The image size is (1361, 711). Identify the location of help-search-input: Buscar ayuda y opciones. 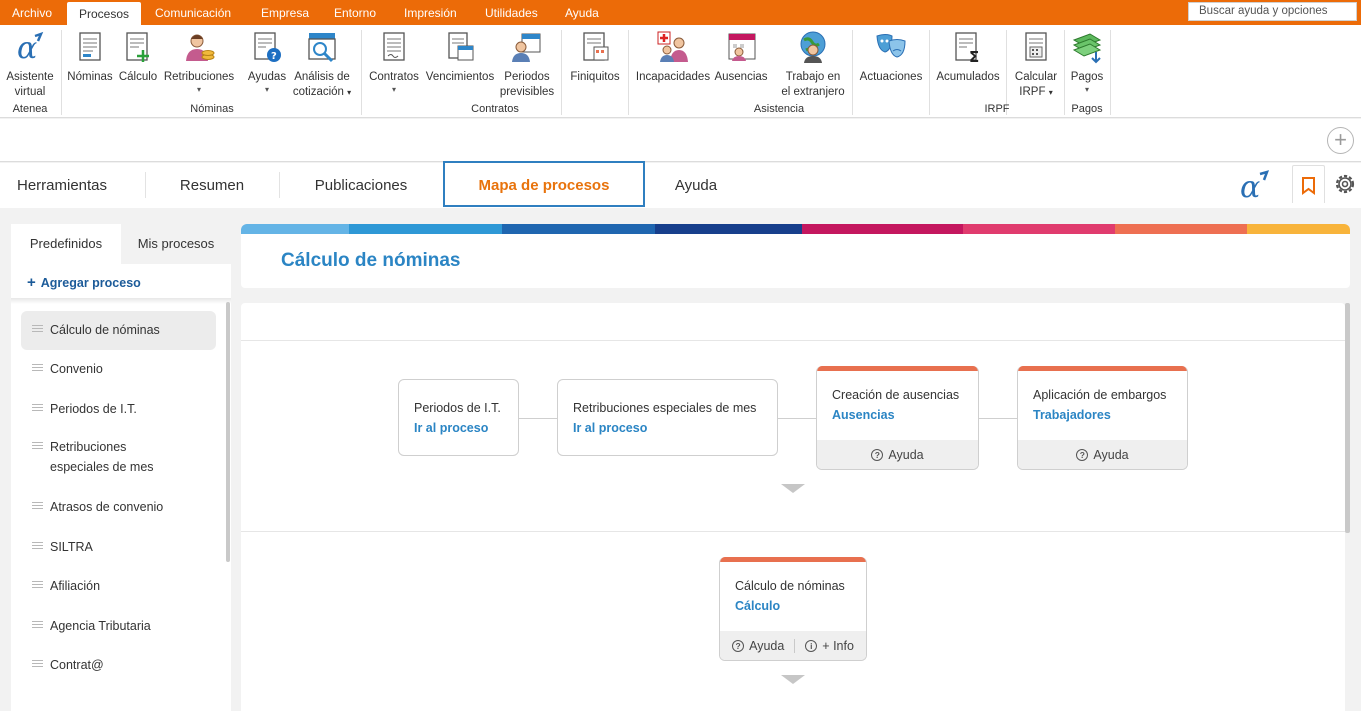
(1272, 11).